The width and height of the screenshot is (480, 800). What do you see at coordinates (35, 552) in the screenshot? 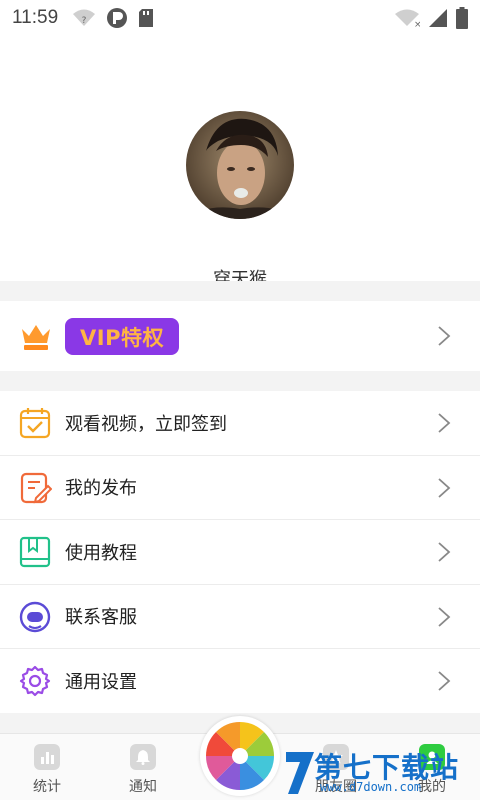
I see `book-icon` at bounding box center [35, 552].